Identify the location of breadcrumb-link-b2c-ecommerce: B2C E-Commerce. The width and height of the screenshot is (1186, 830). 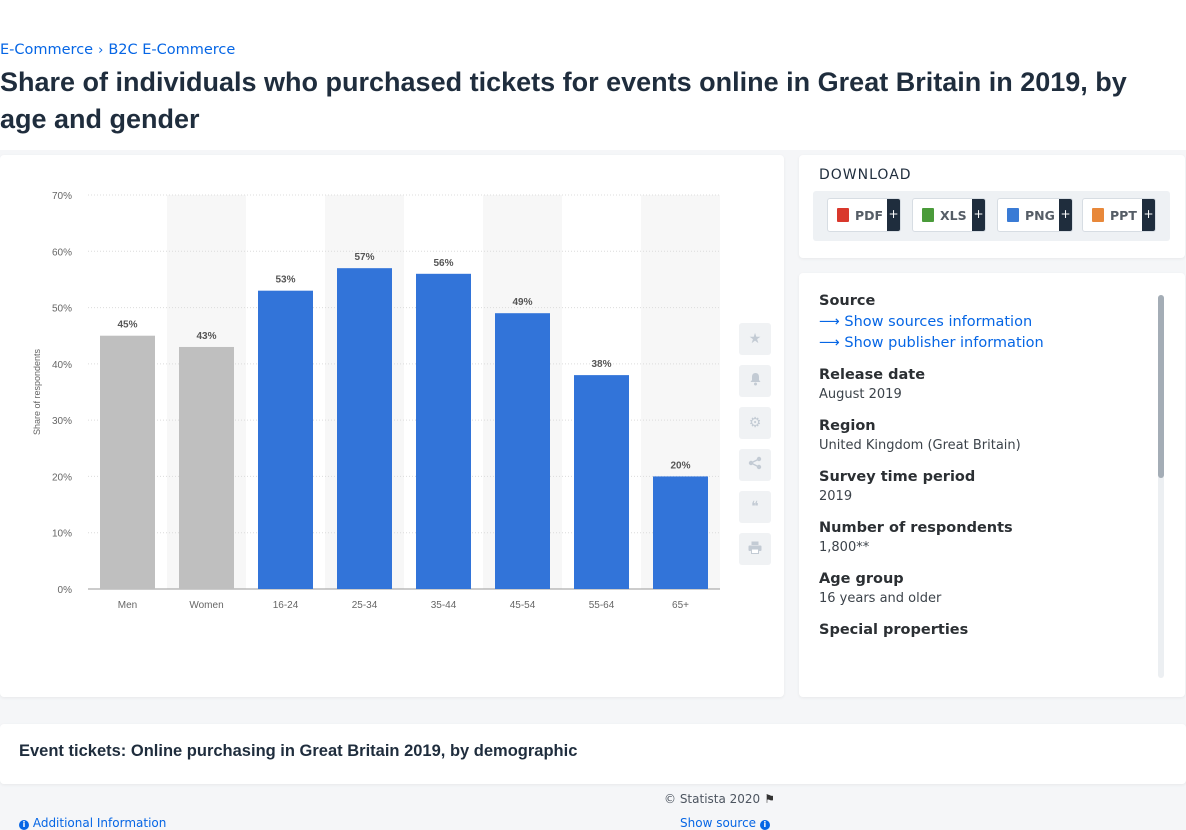
(171, 50).